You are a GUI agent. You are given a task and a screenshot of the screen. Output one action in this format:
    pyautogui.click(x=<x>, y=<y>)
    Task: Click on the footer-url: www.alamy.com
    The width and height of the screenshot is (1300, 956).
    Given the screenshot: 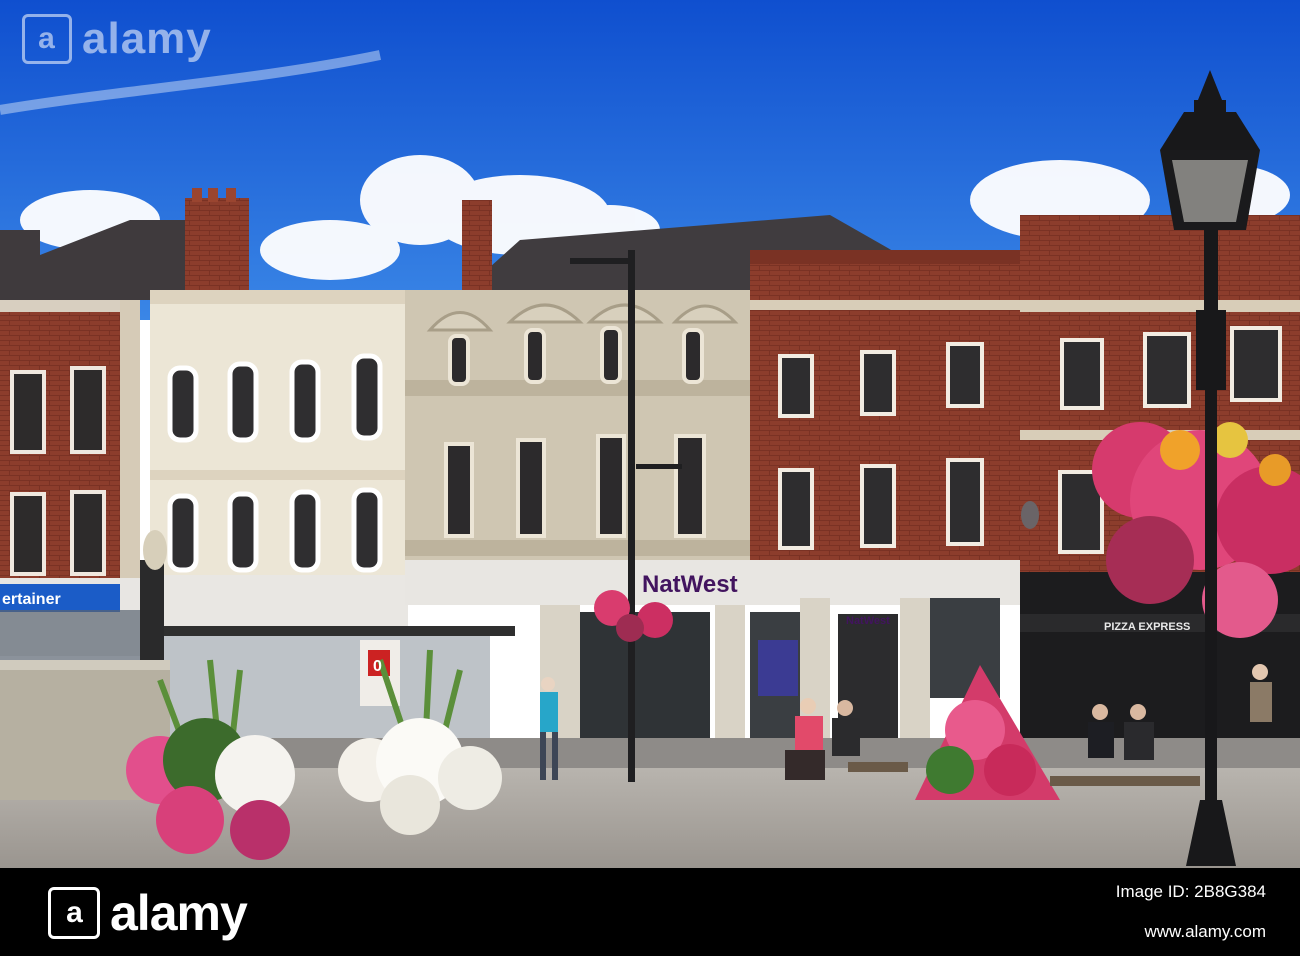 What is the action you would take?
    pyautogui.click(x=1205, y=932)
    